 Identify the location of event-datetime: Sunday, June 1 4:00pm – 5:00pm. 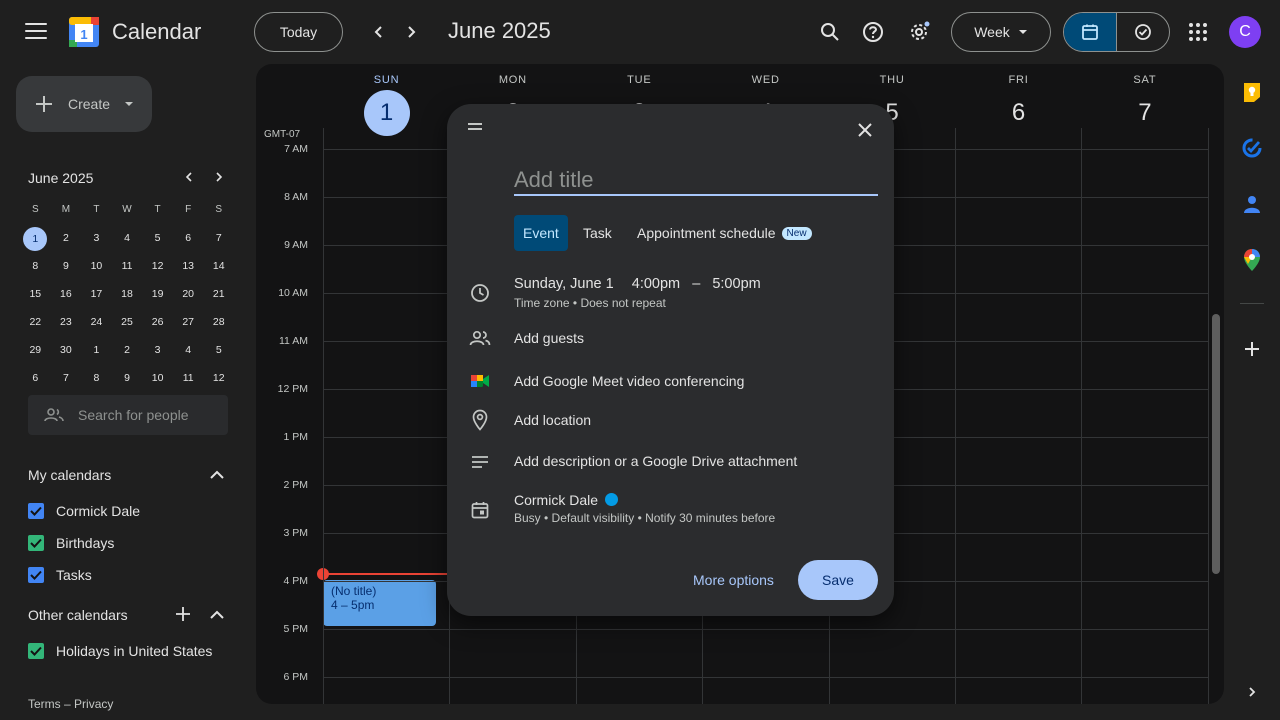
(637, 284).